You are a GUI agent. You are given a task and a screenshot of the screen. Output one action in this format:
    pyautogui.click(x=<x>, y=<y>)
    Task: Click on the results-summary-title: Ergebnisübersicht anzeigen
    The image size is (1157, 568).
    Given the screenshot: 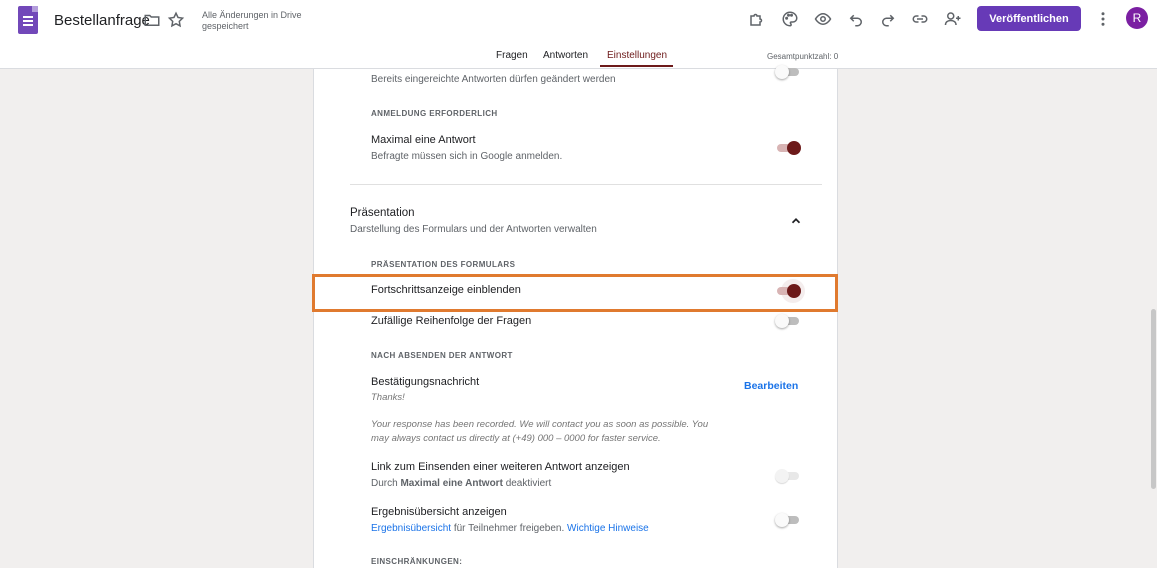 What is the action you would take?
    pyautogui.click(x=439, y=512)
    